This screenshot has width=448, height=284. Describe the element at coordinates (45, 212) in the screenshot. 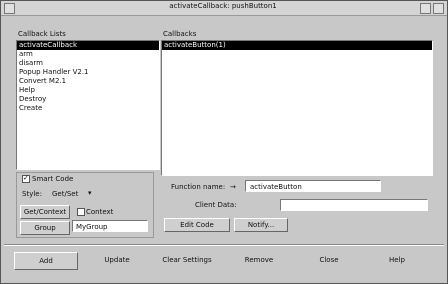

I see `get-context-button: Get/Context` at that location.